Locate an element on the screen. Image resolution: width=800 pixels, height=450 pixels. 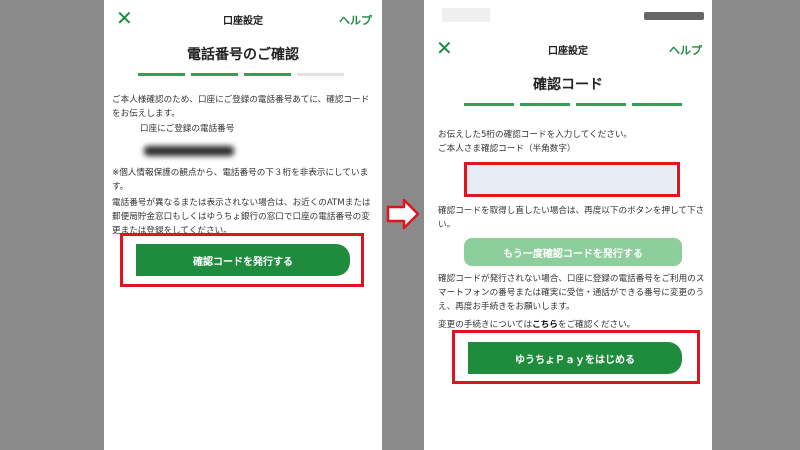
masked-phone-number is located at coordinates (189, 151).